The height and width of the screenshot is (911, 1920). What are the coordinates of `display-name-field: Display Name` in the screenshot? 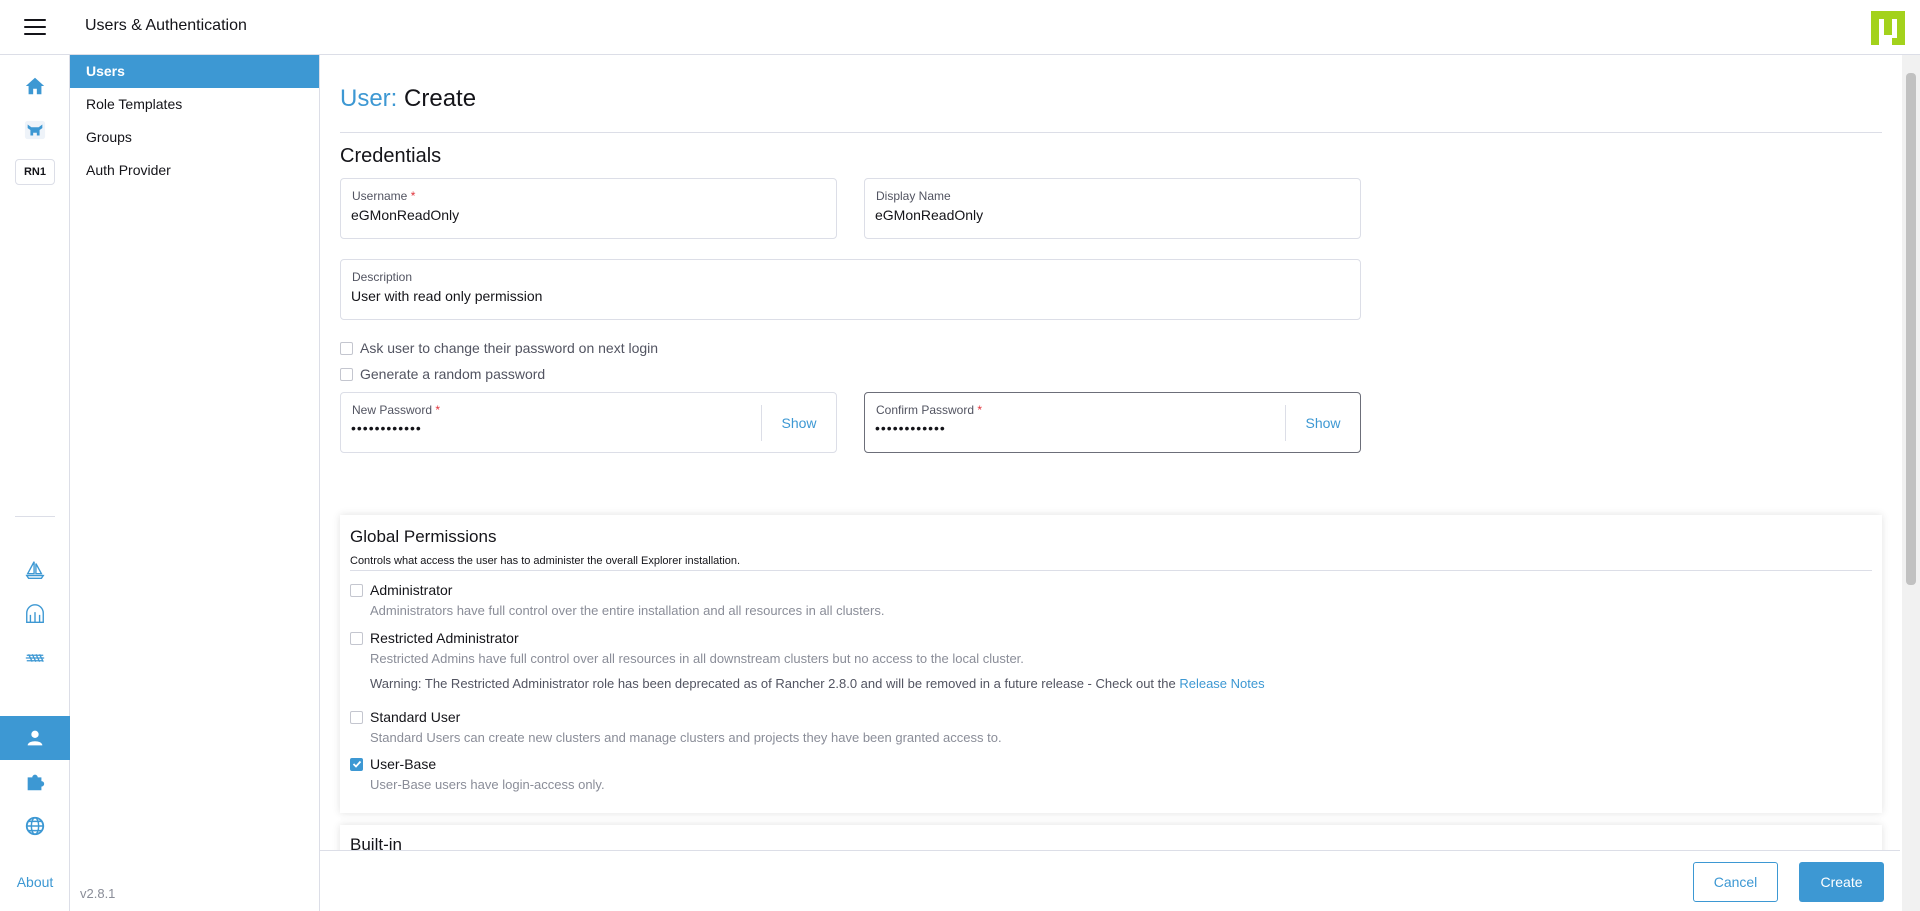 It's located at (1112, 208).